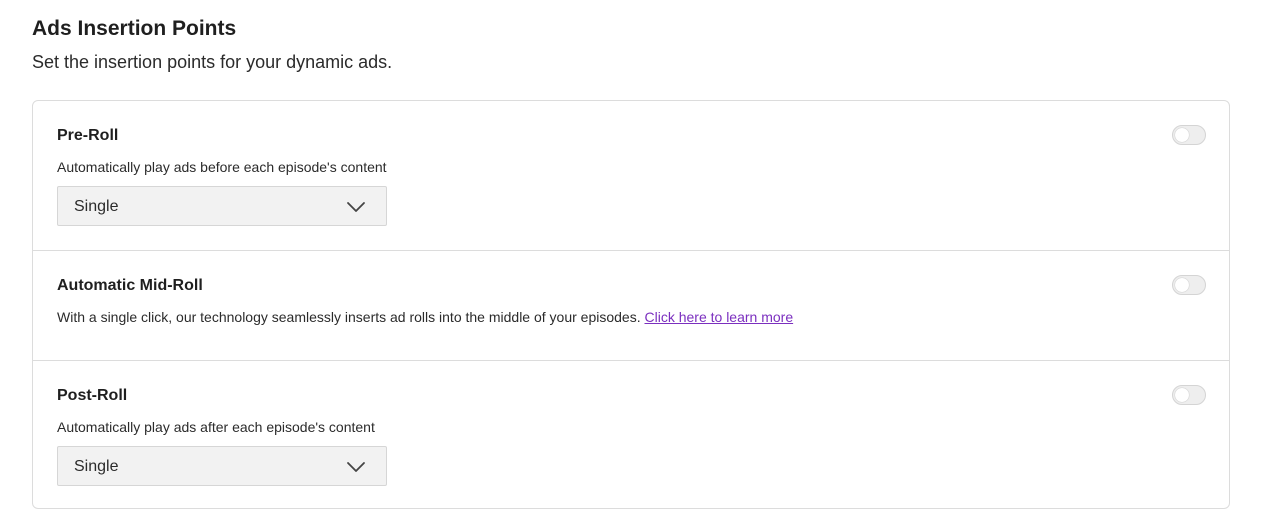 Image resolution: width=1270 pixels, height=529 pixels. I want to click on pre-roll-title: Pre-Roll, so click(88, 135).